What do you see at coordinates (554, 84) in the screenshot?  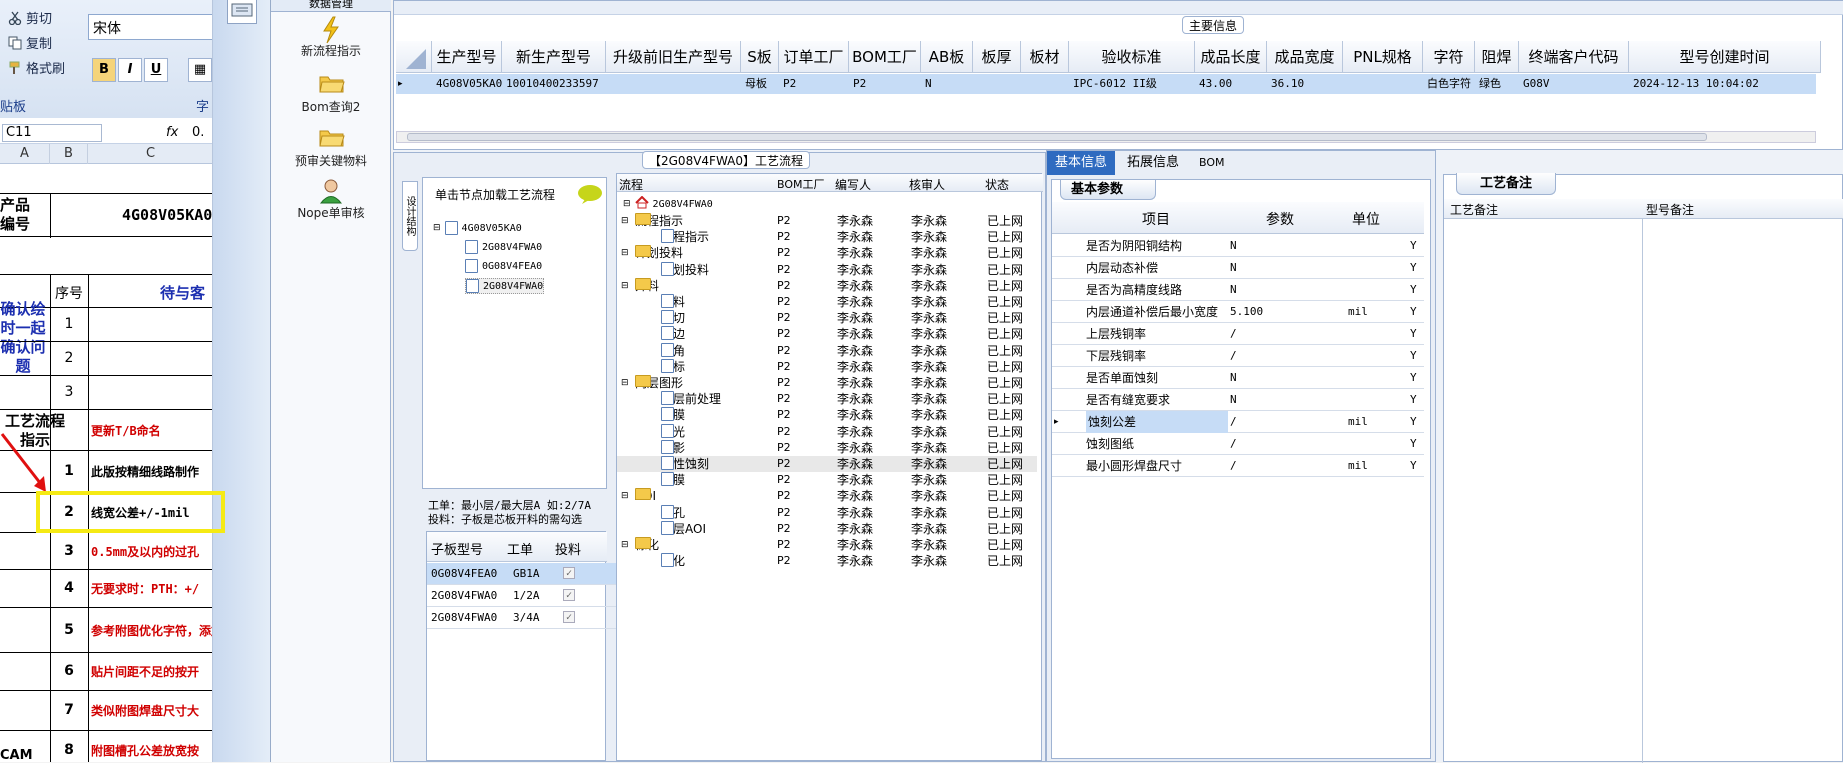 I see `main-info-cell: 10010400233597` at bounding box center [554, 84].